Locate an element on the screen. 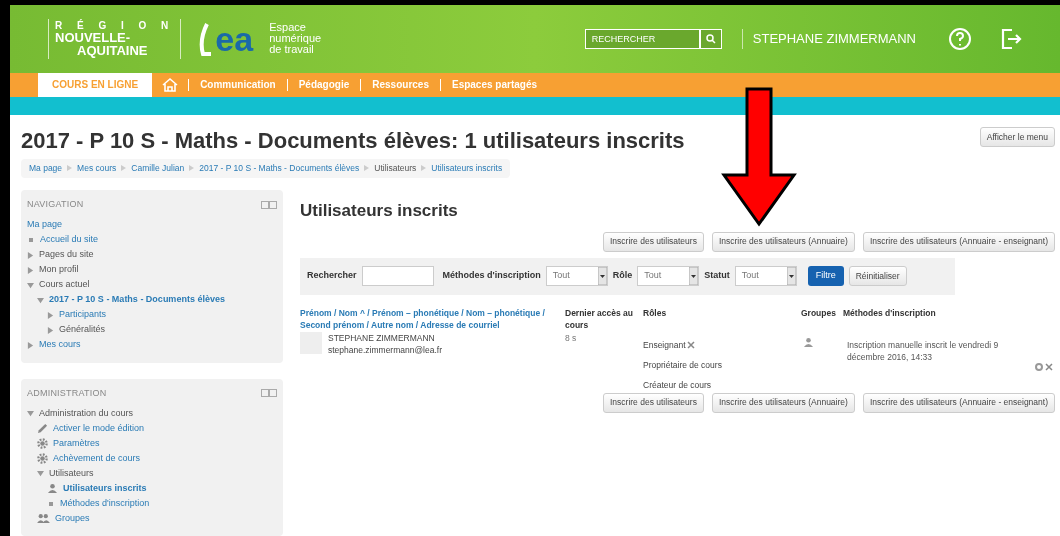 This screenshot has width=1060, height=536. role-cell: Propriétaire de cours is located at coordinates (682, 364).